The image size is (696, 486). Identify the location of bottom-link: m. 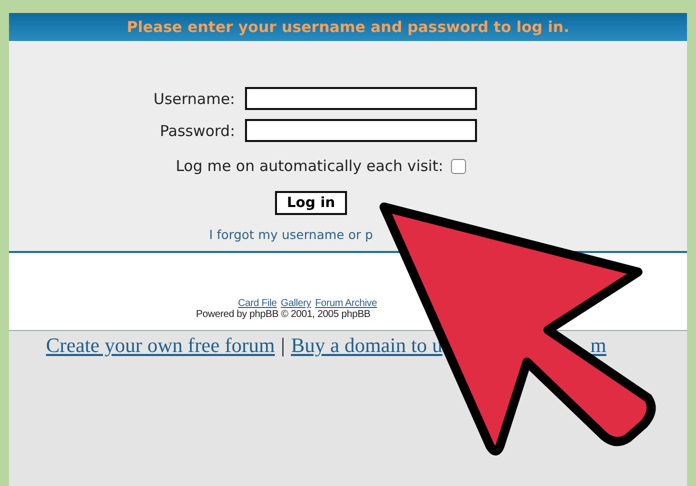
(598, 346).